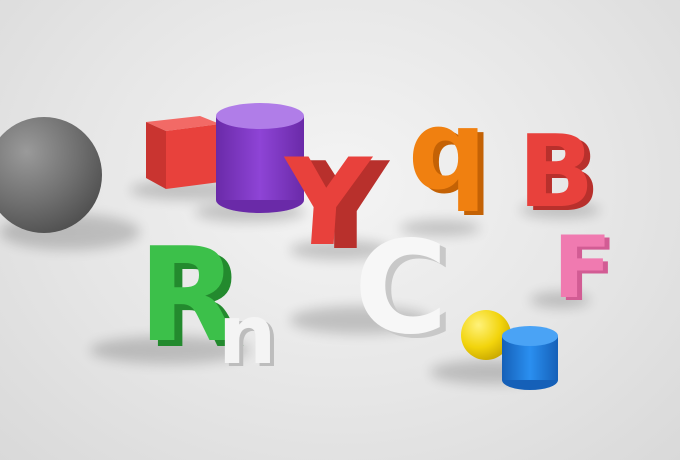 The height and width of the screenshot is (460, 680). I want to click on letter-q: q q, so click(450, 152).